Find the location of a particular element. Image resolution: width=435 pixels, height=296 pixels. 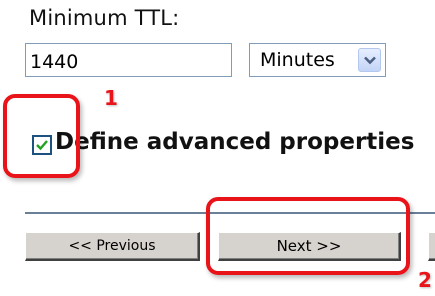

callout-number-1: 1 is located at coordinates (111, 98).